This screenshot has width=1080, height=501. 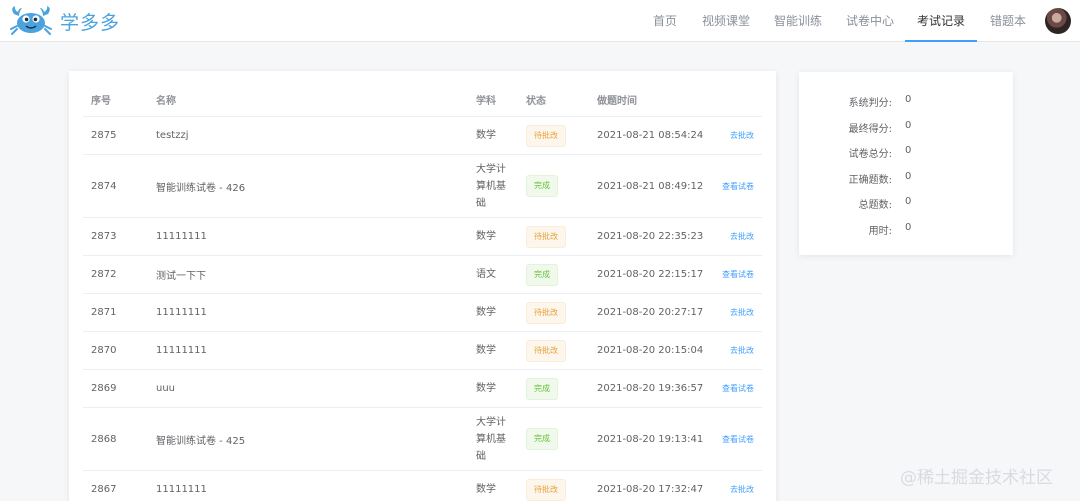 I want to click on col-header-id: 序号, so click(x=101, y=102).